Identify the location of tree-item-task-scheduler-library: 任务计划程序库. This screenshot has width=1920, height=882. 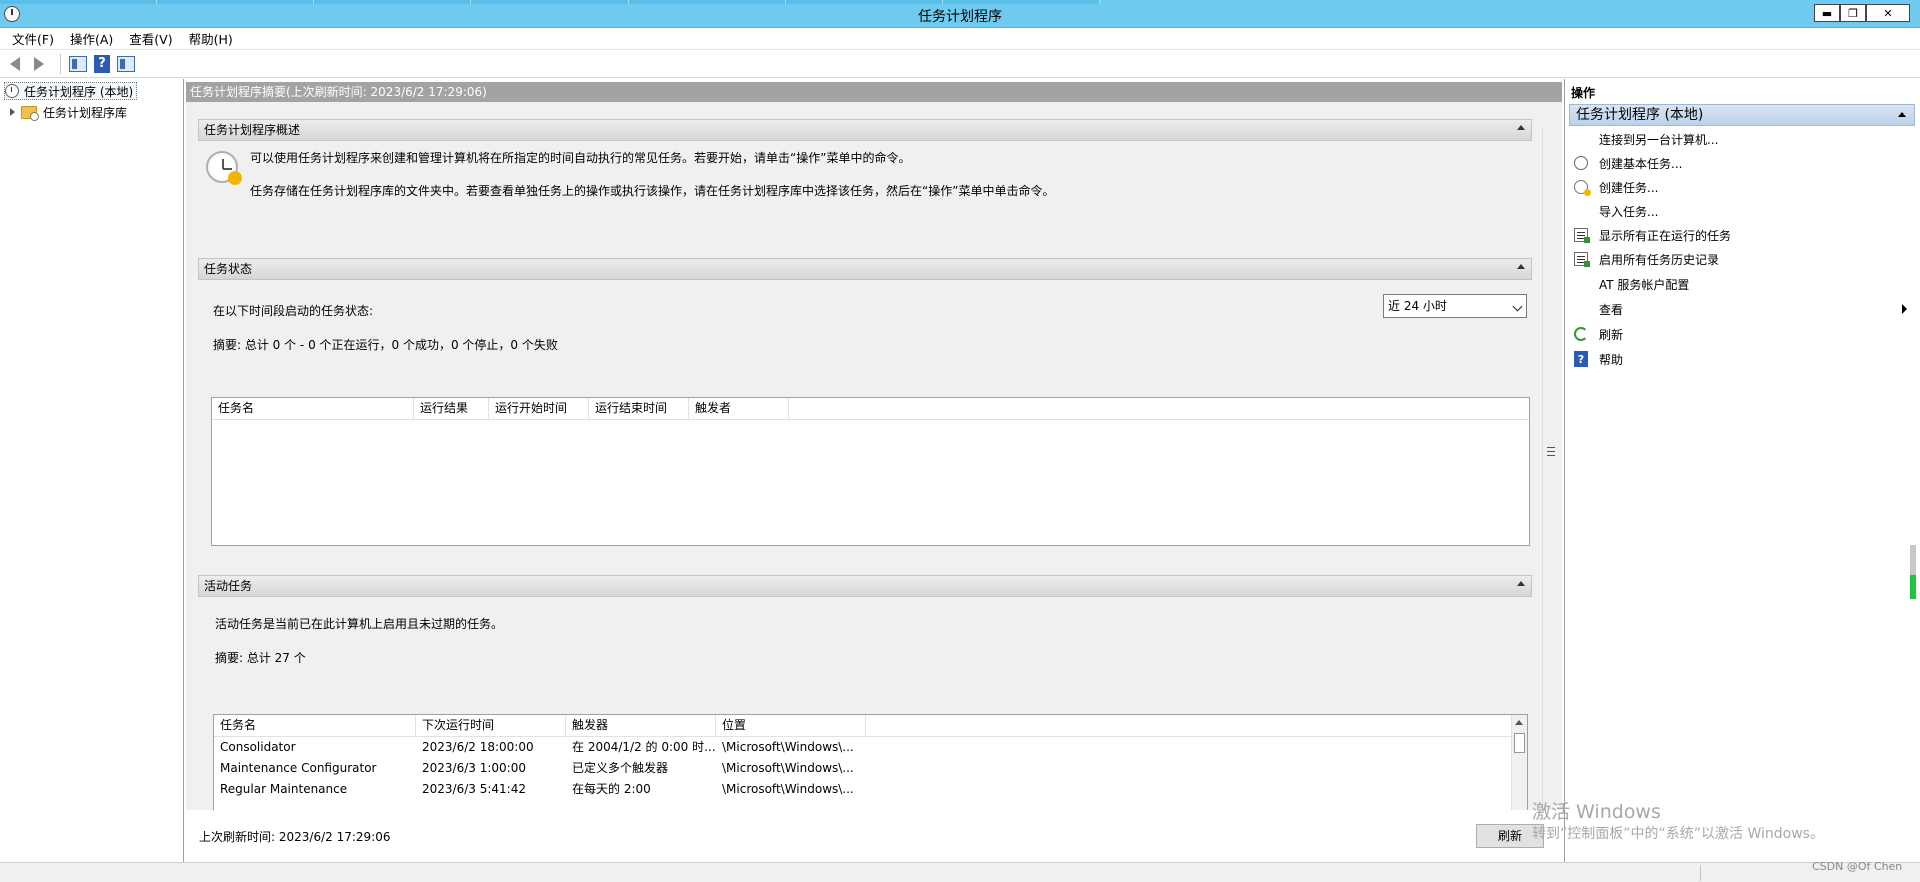
(68, 112).